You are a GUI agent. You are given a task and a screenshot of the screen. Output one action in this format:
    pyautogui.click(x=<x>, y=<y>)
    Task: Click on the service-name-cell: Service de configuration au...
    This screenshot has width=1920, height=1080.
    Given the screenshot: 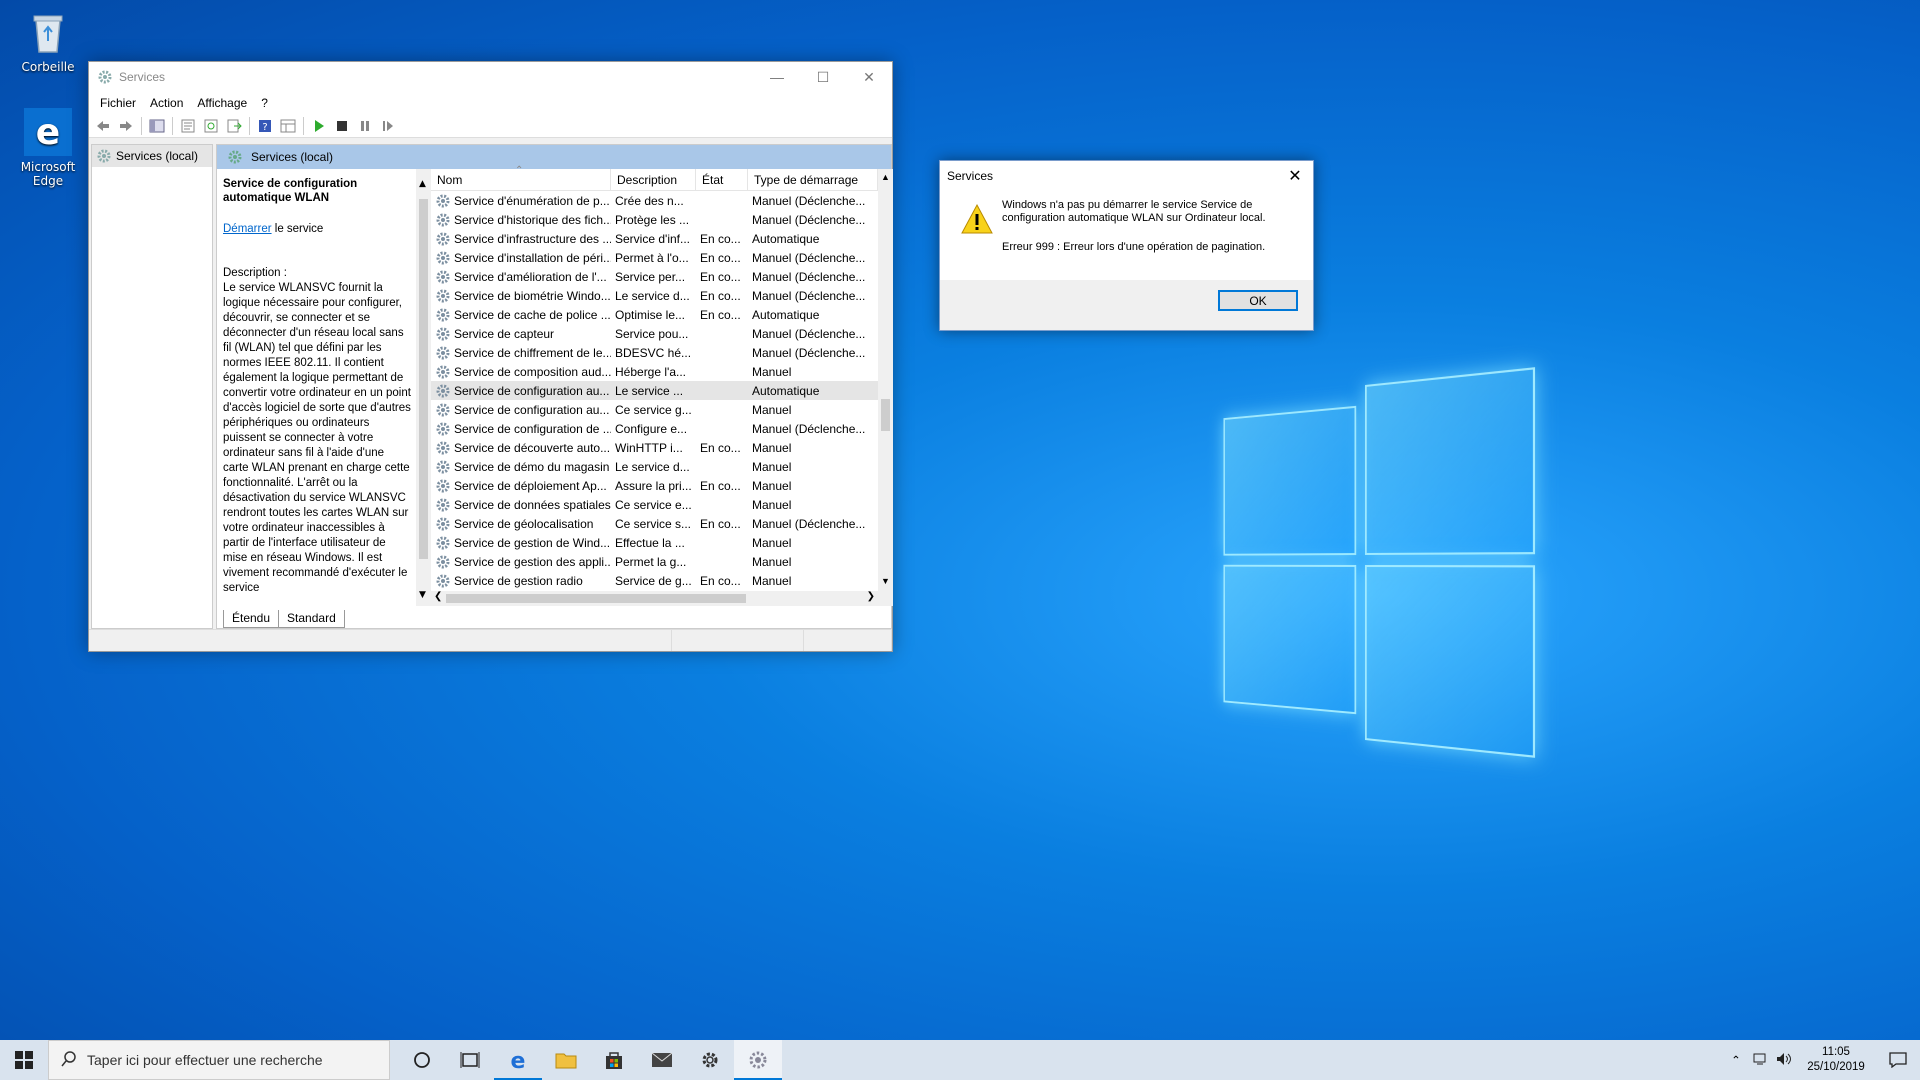 What is the action you would take?
    pyautogui.click(x=521, y=410)
    